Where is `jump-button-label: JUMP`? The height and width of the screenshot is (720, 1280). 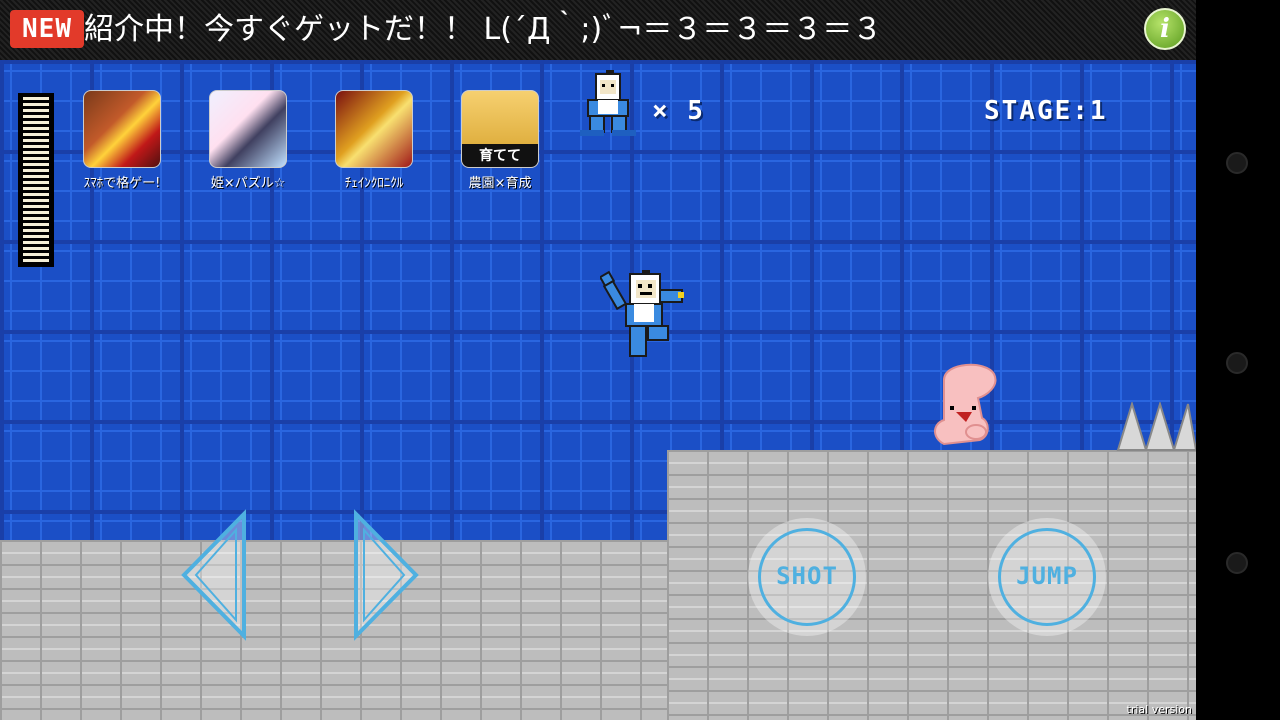
jump-button-label: JUMP is located at coordinates (1047, 576).